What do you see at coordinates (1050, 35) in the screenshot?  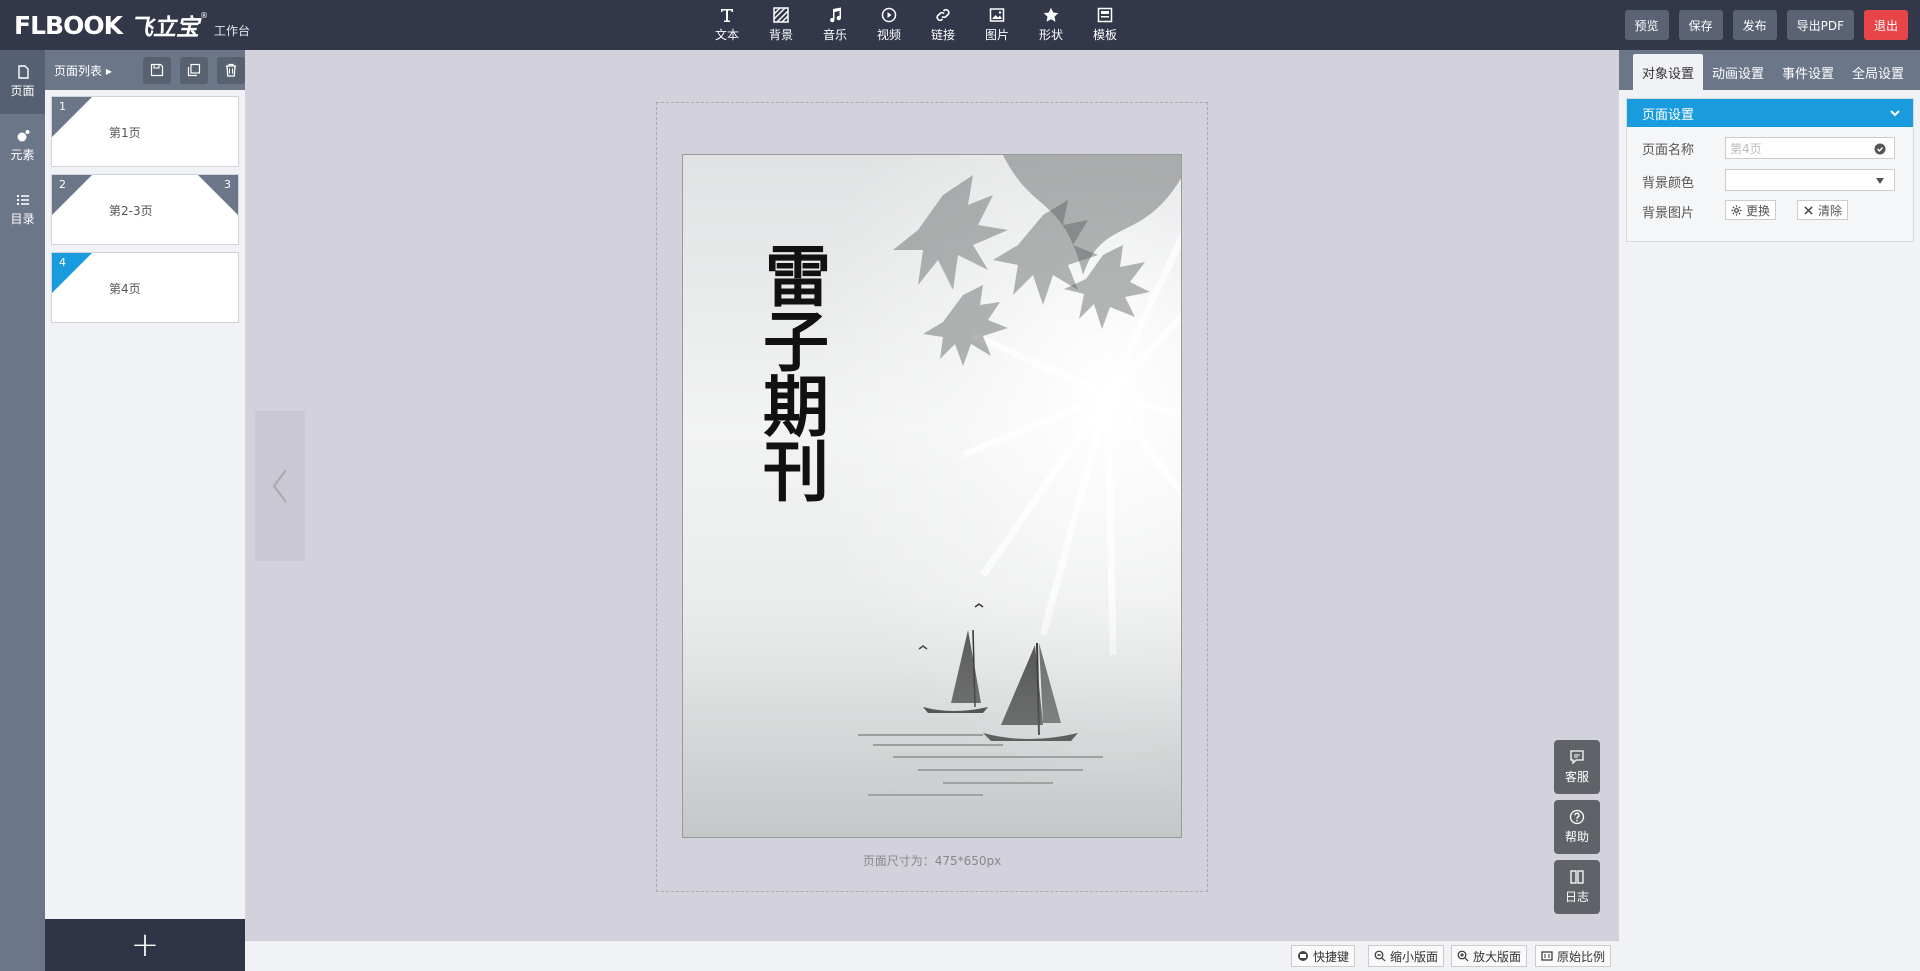 I see `tool-shape-label: 形状` at bounding box center [1050, 35].